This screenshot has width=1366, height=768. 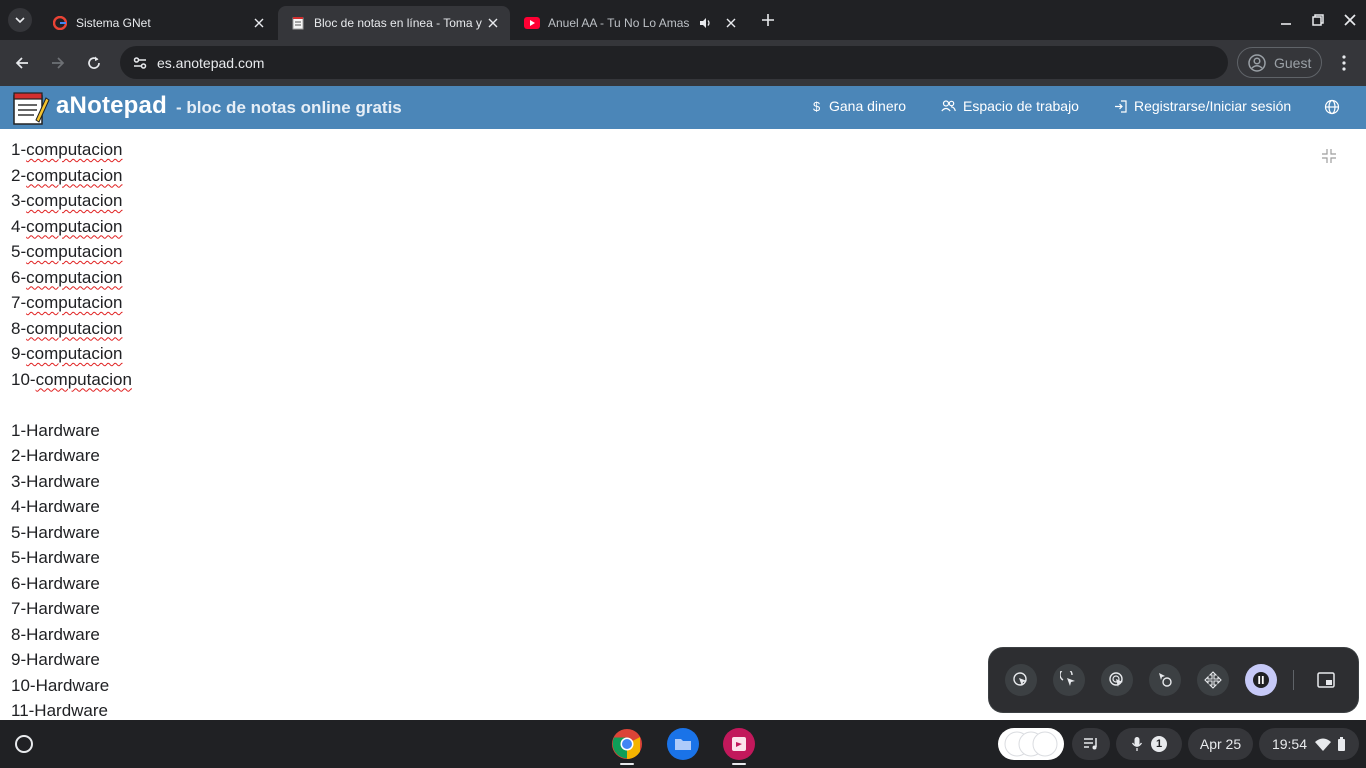 What do you see at coordinates (1137, 744) in the screenshot?
I see `microphone-icon` at bounding box center [1137, 744].